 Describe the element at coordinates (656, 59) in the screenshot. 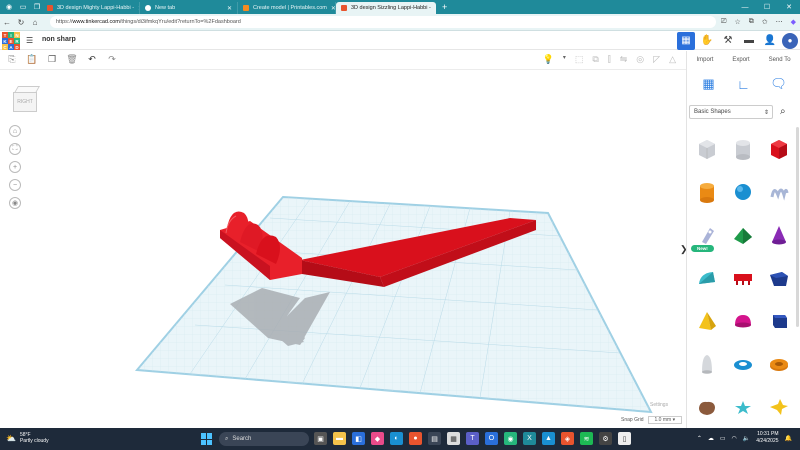

I see `ruler-icon: ◸` at that location.